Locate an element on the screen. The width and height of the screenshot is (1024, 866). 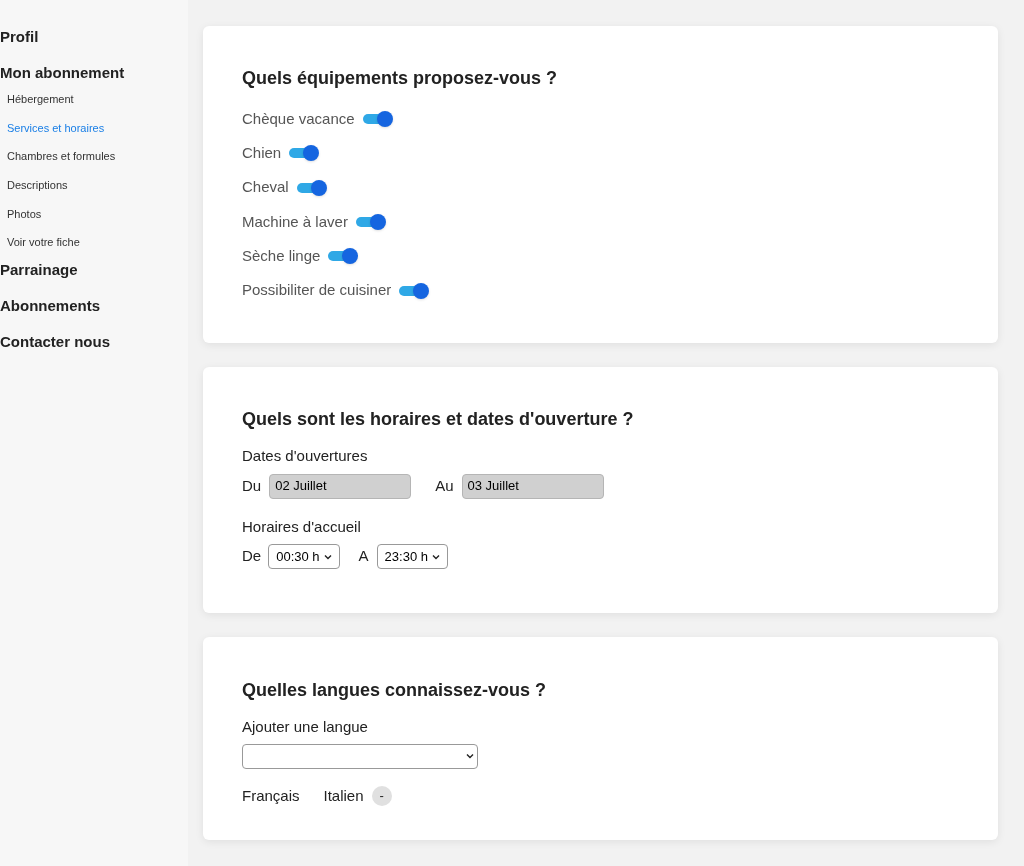
field-label: Dates d'ouvertures is located at coordinates (305, 456).